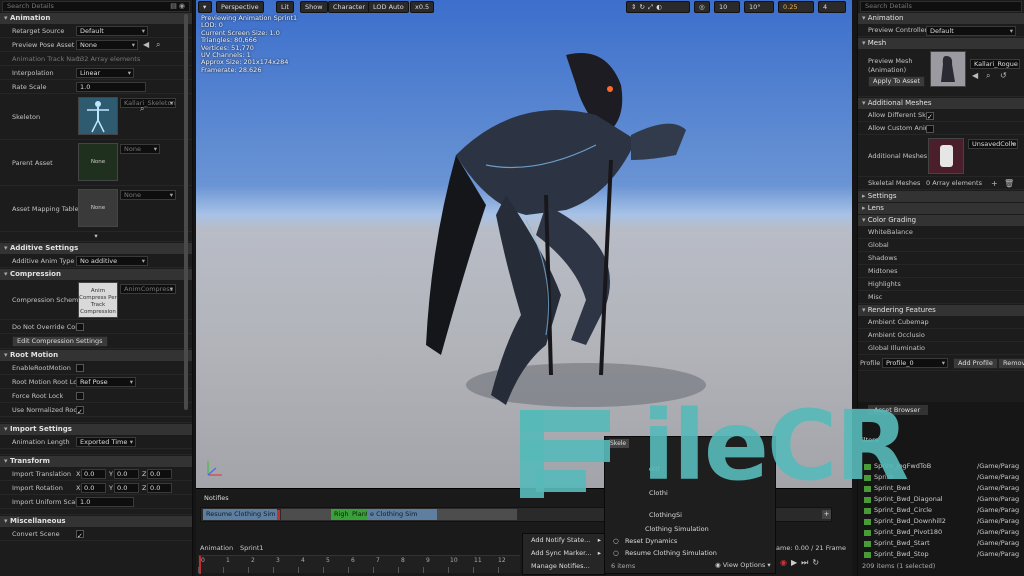  Describe the element at coordinates (941, 348) in the screenshot. I see `rendering-item: Global Illuminatio` at that location.